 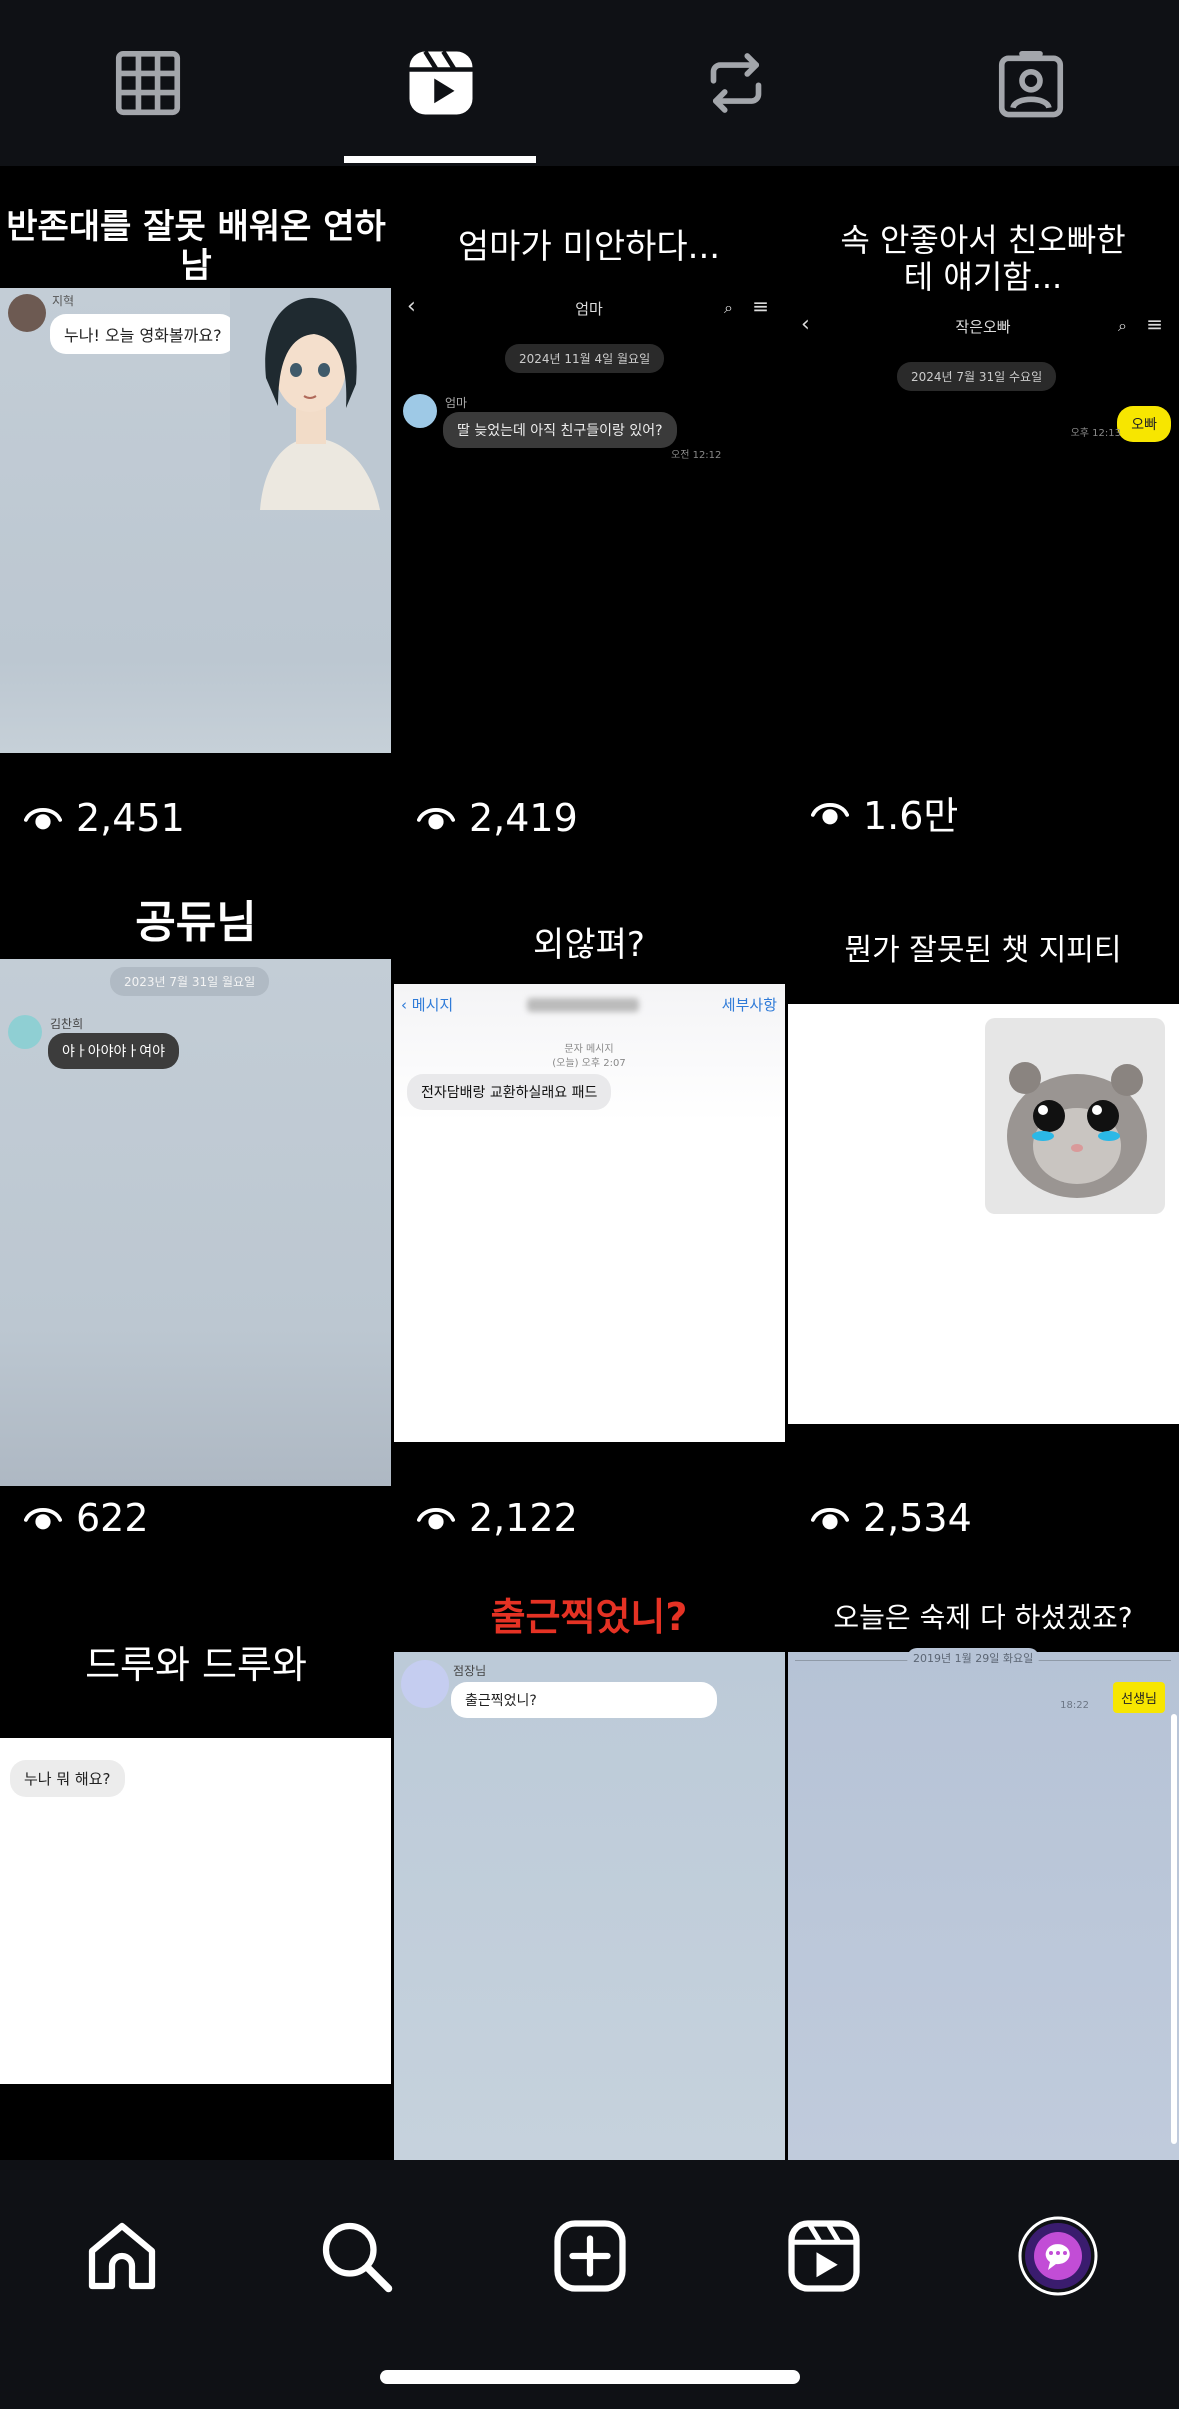 What do you see at coordinates (196, 1222) in the screenshot?
I see `chat-screenshot: 2023년 7월 31일 월요일 김찬희 야ㅏ아야야ㅏ여야` at bounding box center [196, 1222].